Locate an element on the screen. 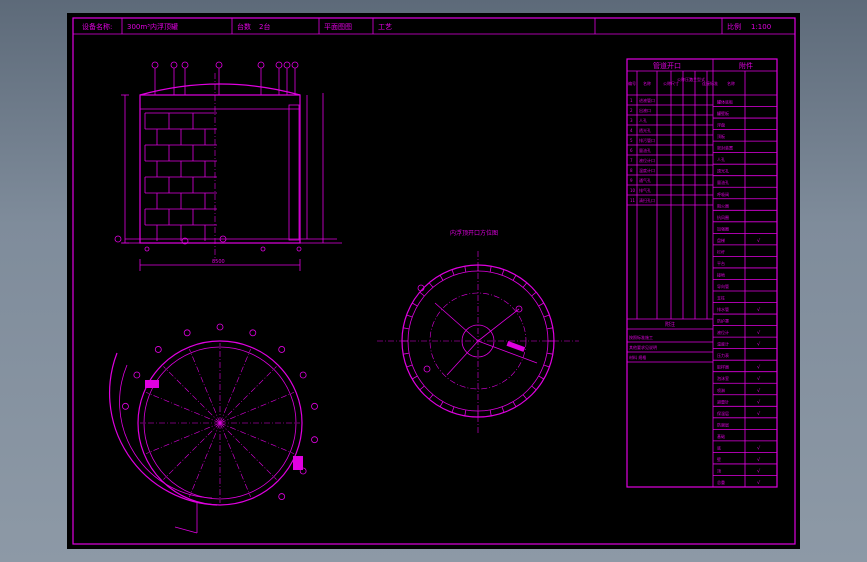  tank-plan-view is located at coordinates (213, 428).